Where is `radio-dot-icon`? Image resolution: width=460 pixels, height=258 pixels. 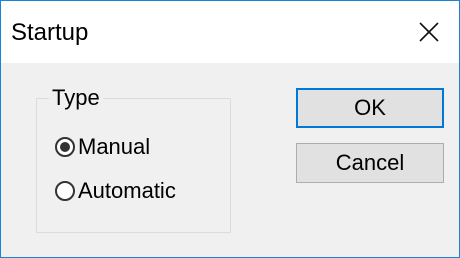
radio-dot-icon is located at coordinates (65, 147).